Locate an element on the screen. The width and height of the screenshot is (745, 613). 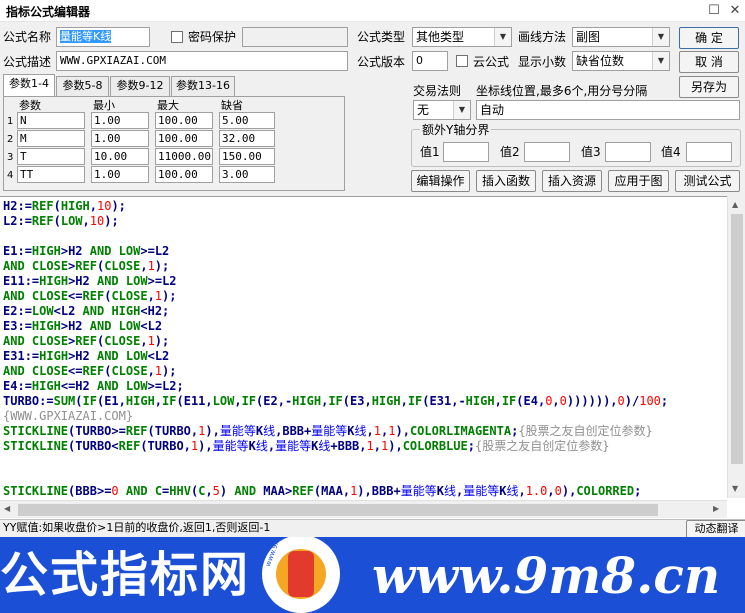
trade-rule-value: 无 is located at coordinates (423, 110).